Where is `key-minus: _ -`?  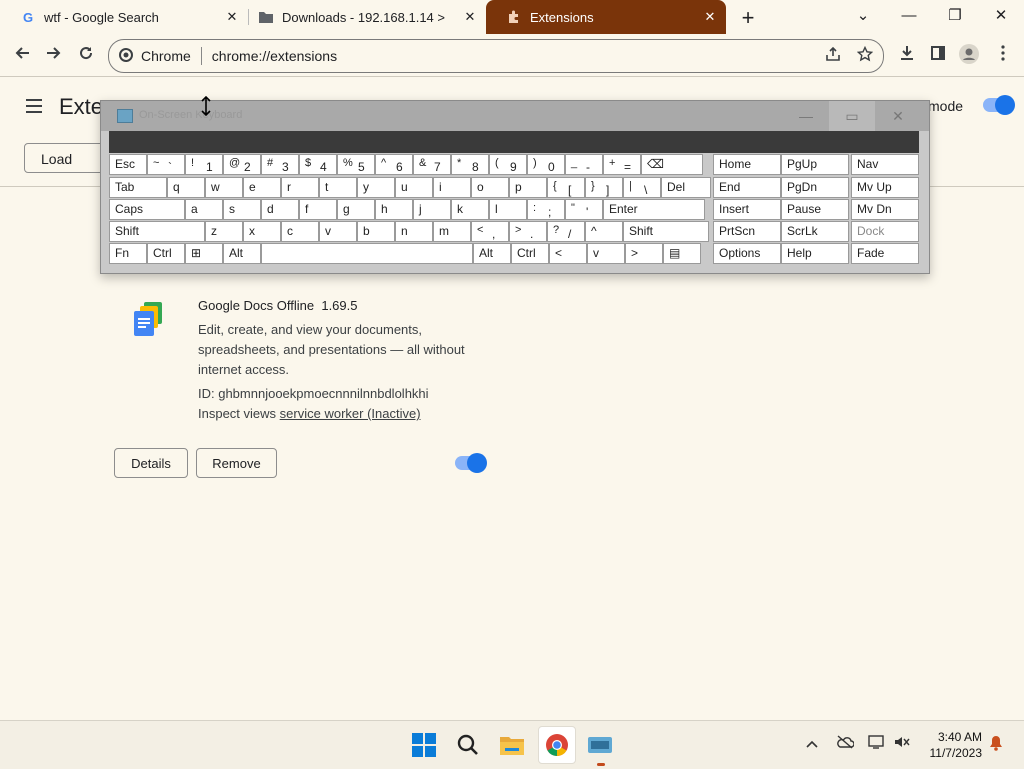
key-minus: _ - is located at coordinates (584, 164).